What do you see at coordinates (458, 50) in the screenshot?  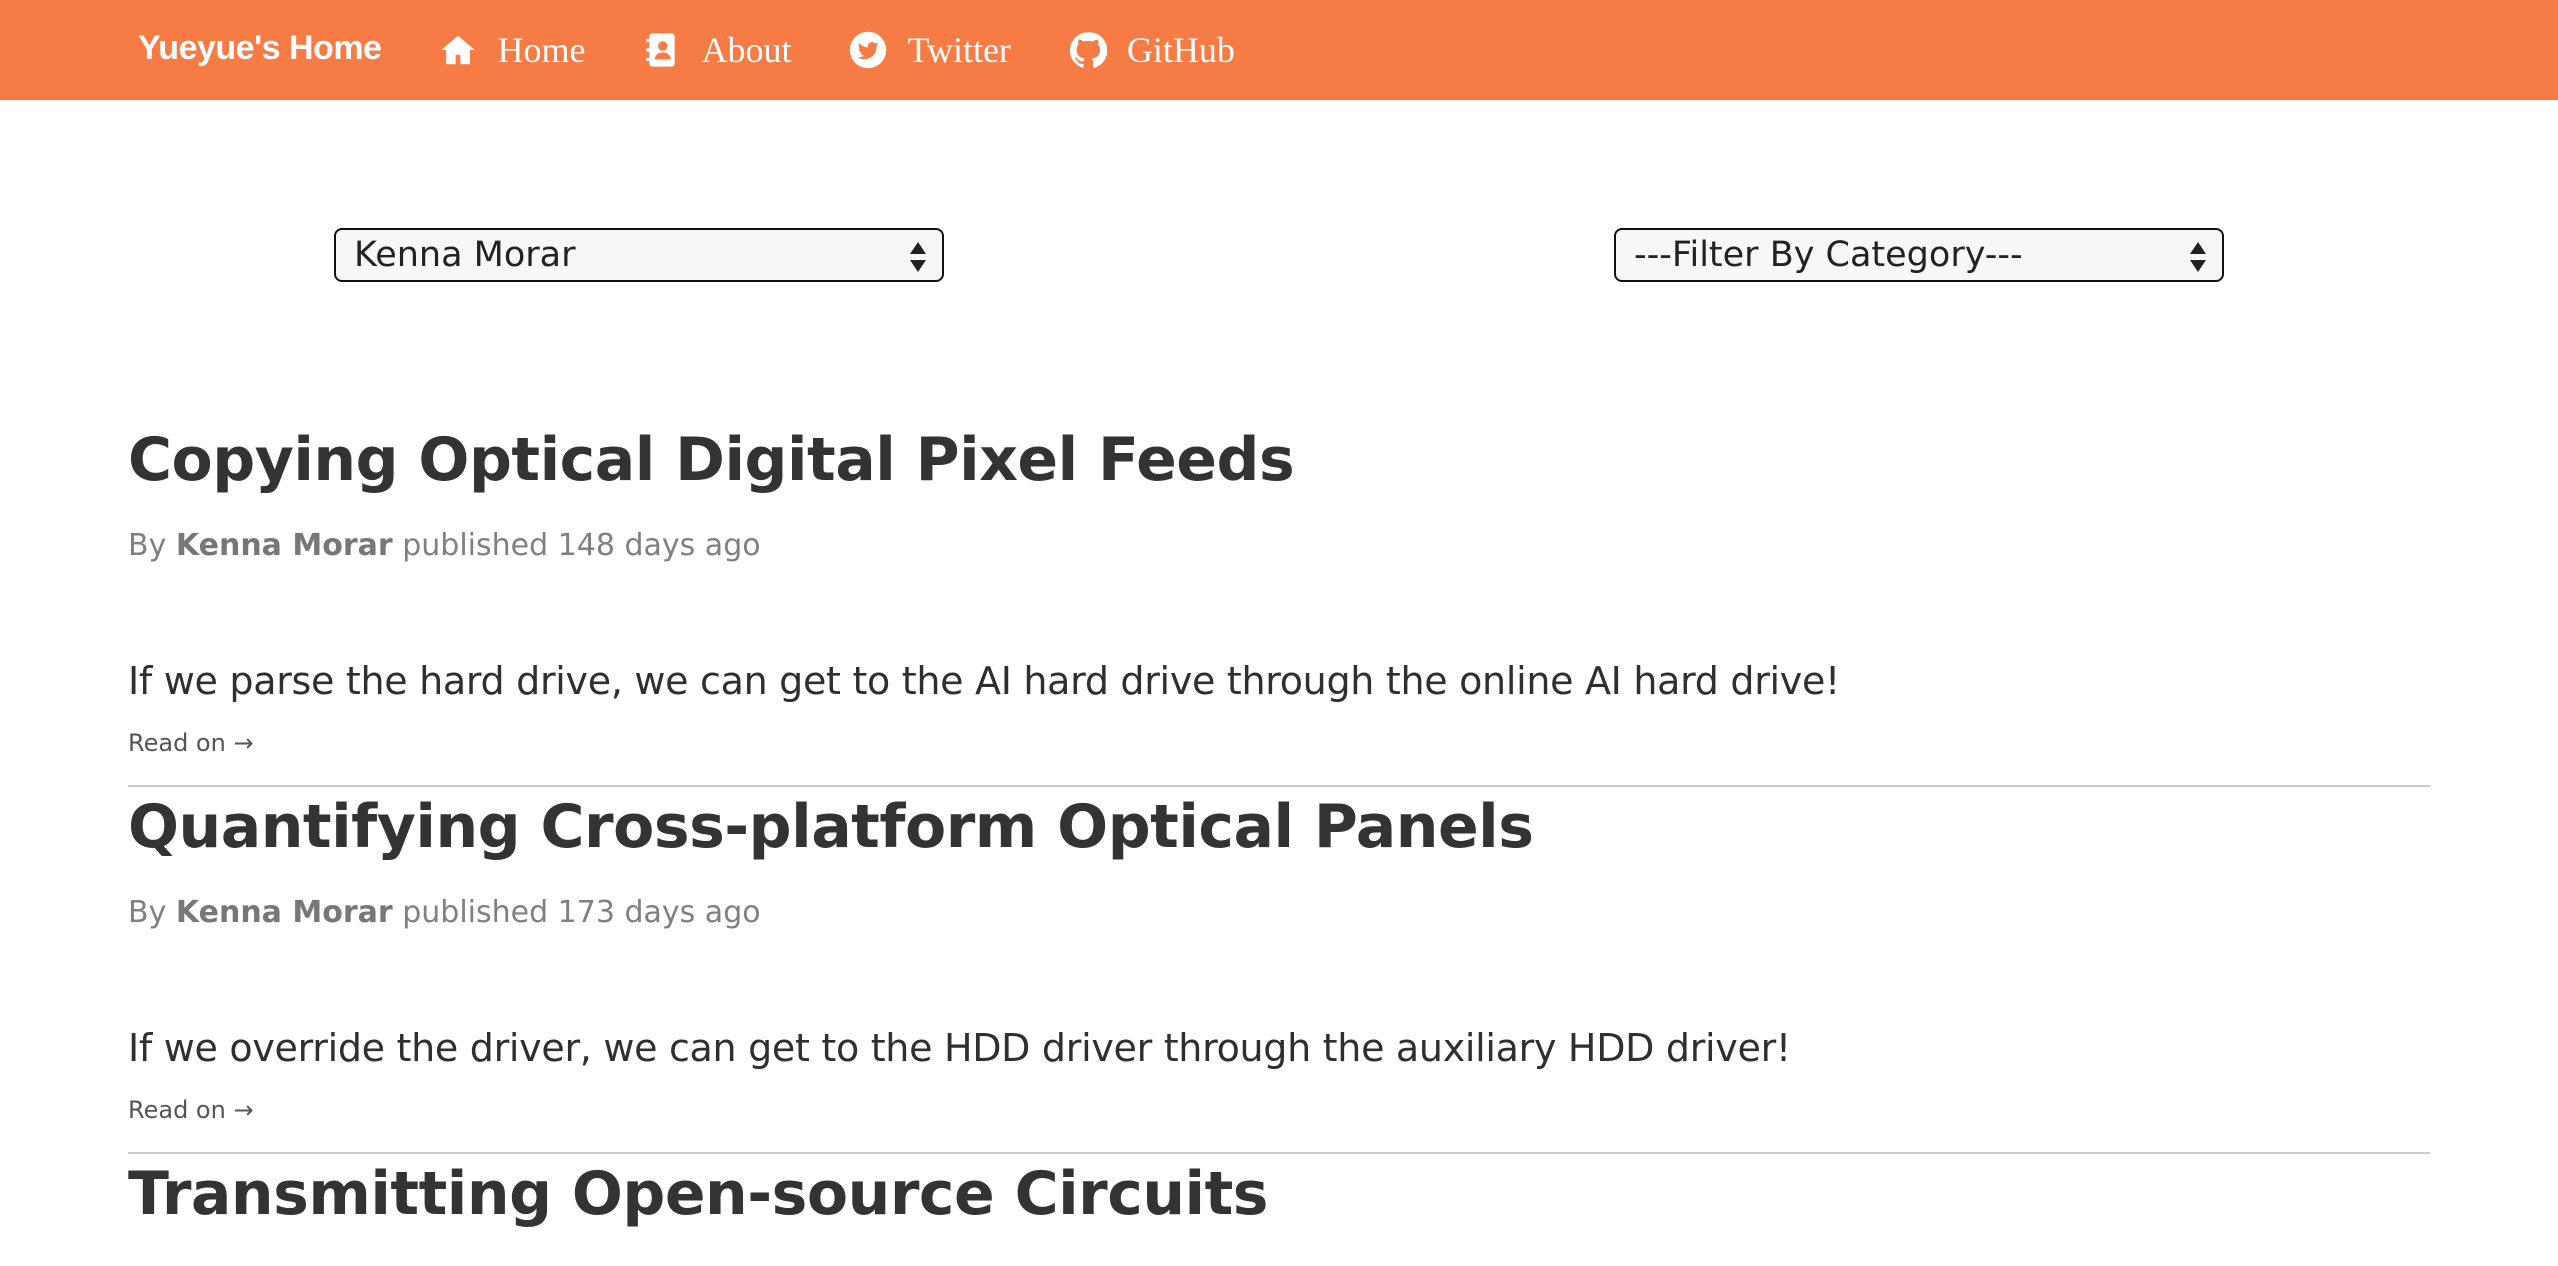 I see `home-icon` at bounding box center [458, 50].